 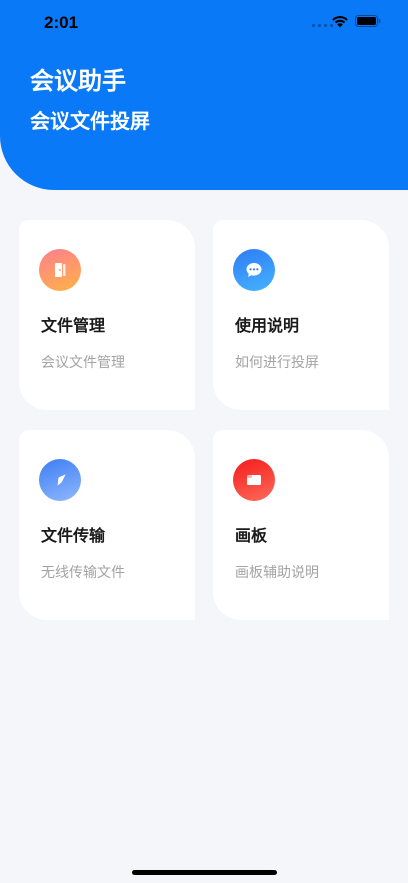 I want to click on card-description: 画板辅助说明, so click(x=277, y=573).